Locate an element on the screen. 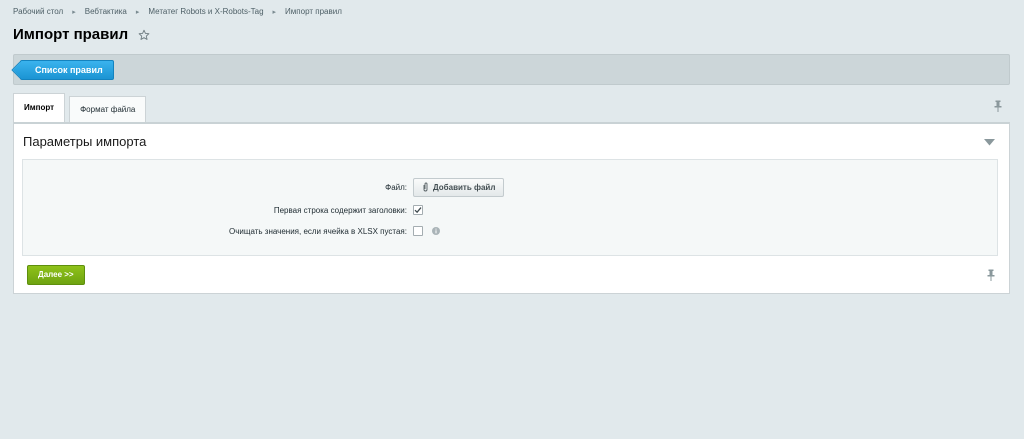 This screenshot has width=1024, height=439. page-title: Импорт правил is located at coordinates (71, 34).